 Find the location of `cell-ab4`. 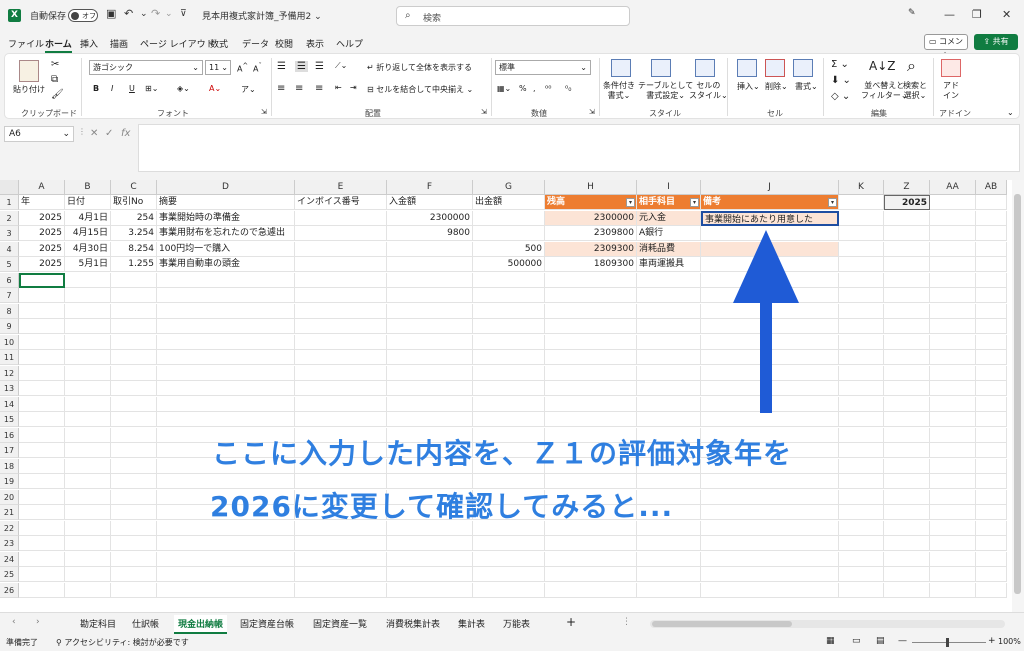

cell-ab4 is located at coordinates (991, 249).